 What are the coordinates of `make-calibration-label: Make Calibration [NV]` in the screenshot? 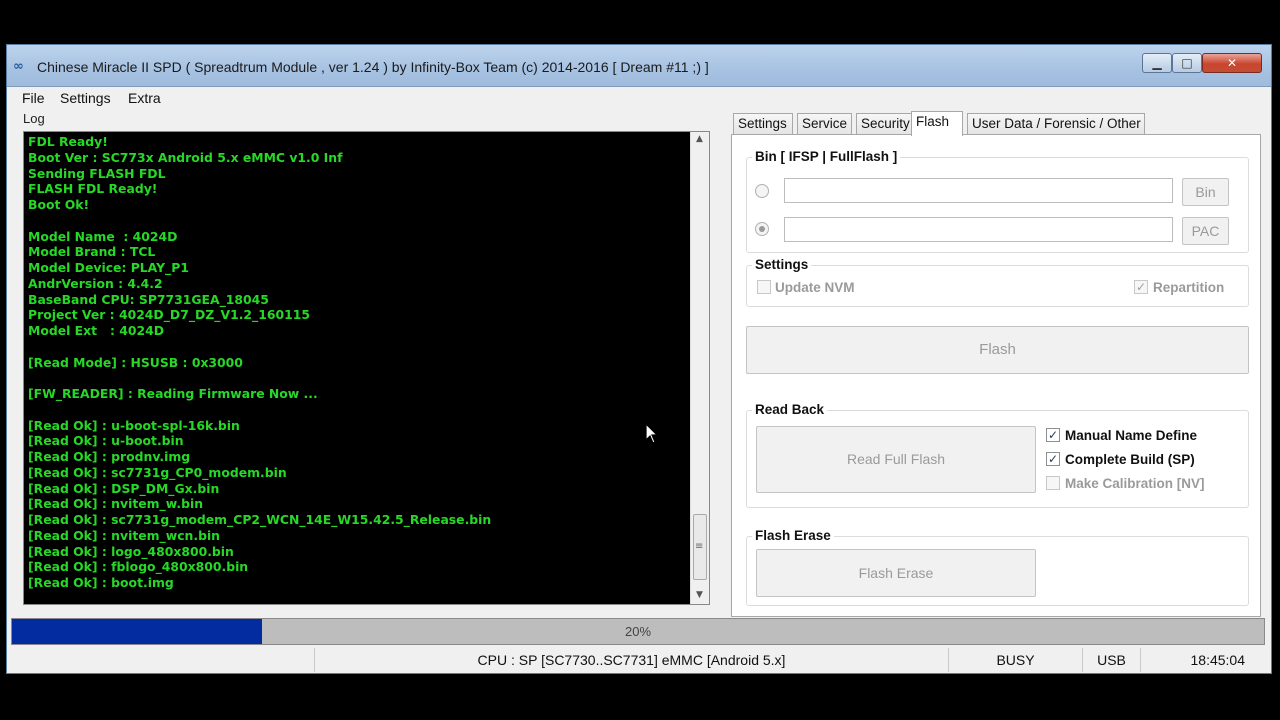 It's located at (1135, 483).